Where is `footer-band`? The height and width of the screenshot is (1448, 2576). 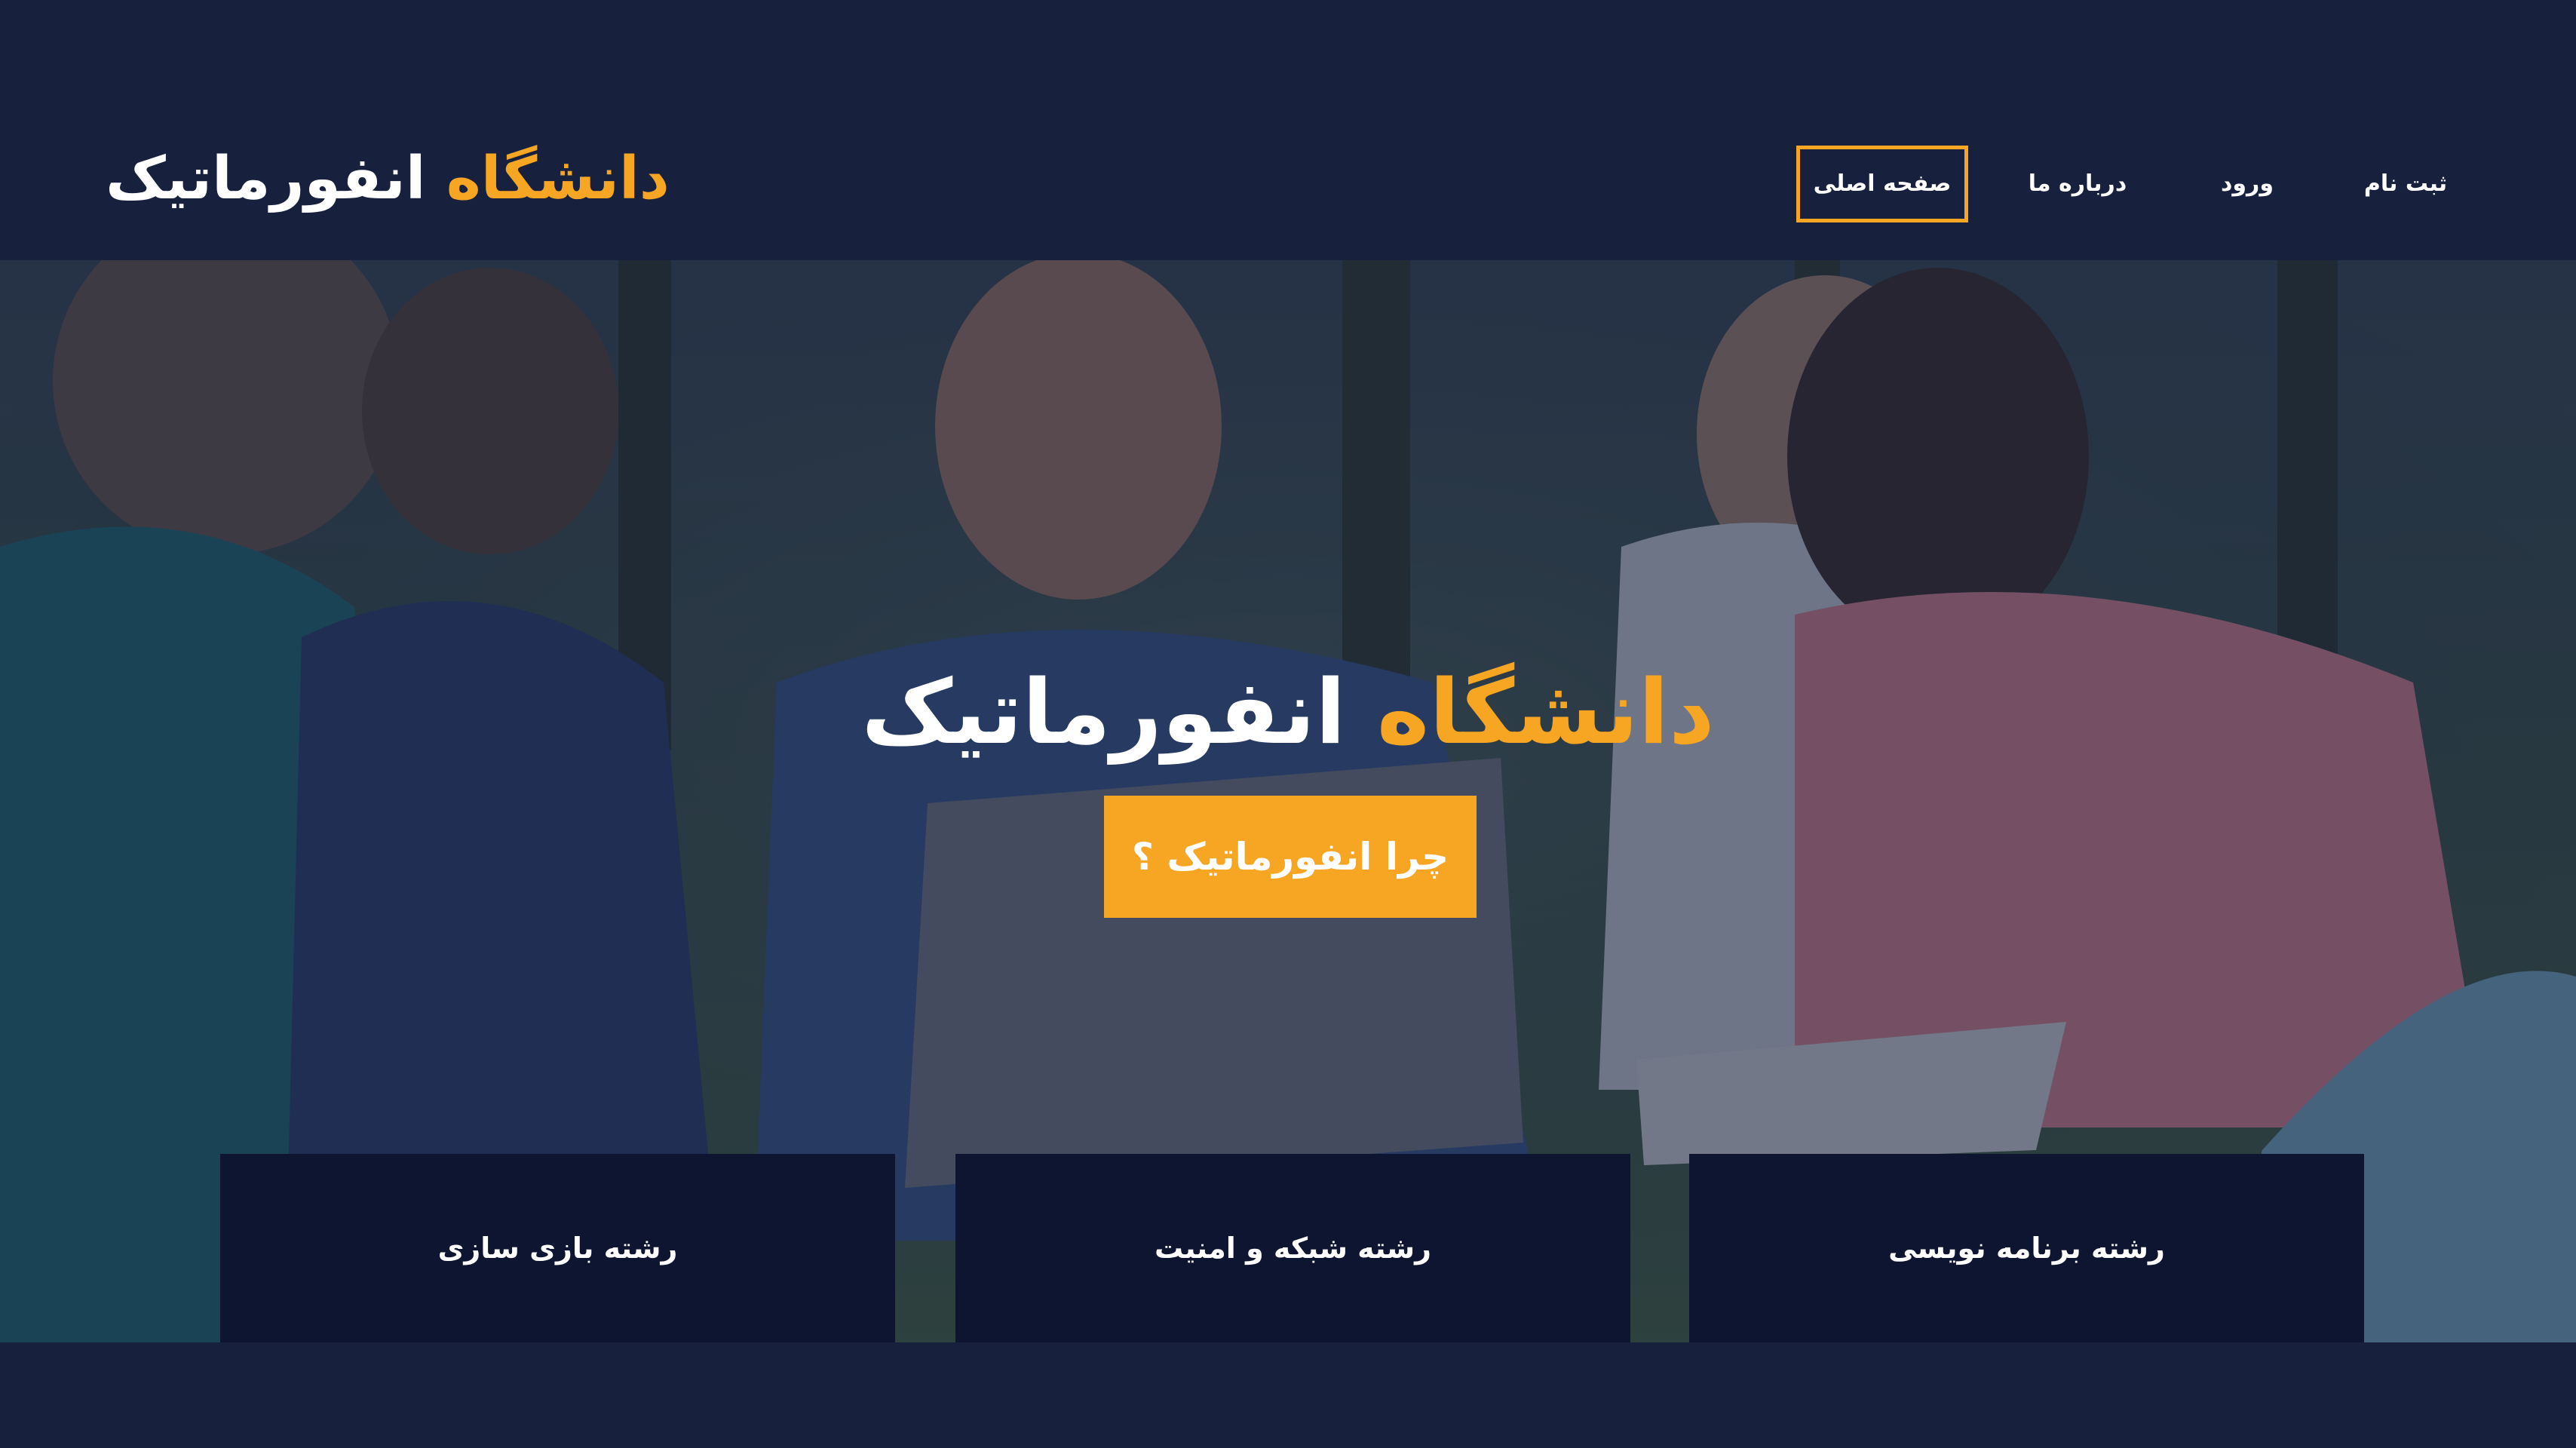 footer-band is located at coordinates (1288, 1395).